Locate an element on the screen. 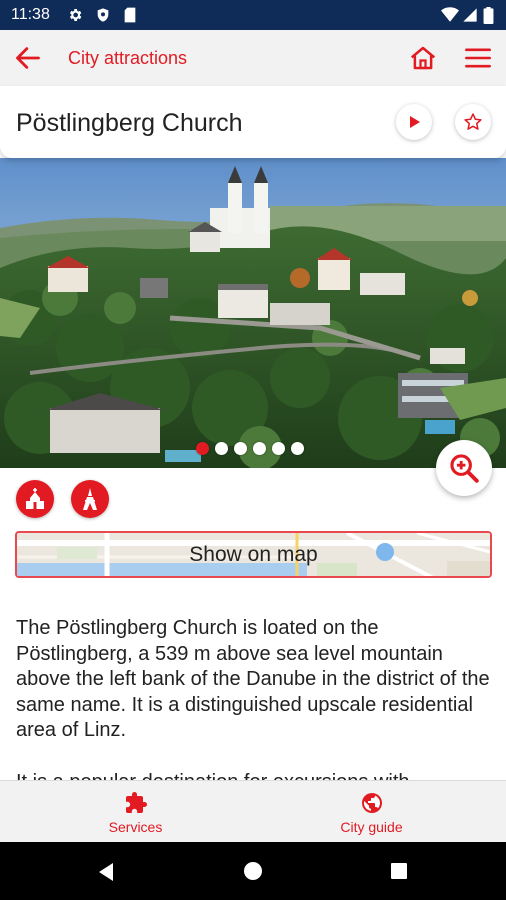  sim-card-icon is located at coordinates (130, 15).